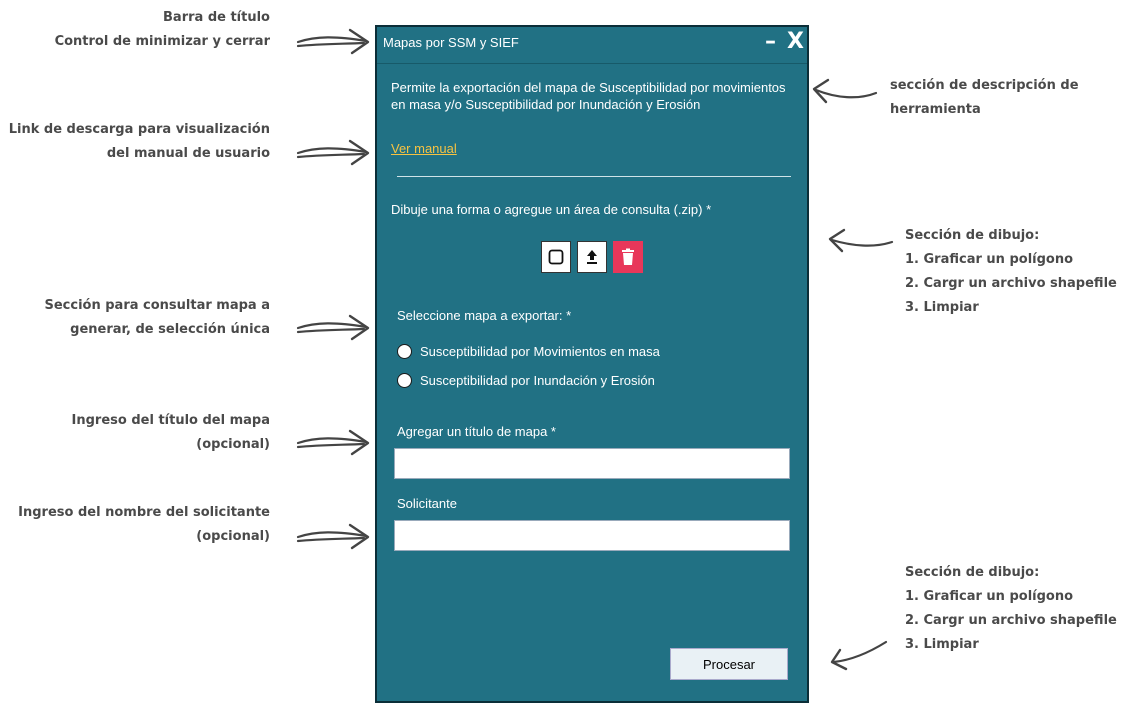  I want to click on arrow-titlebar, so click(333, 41).